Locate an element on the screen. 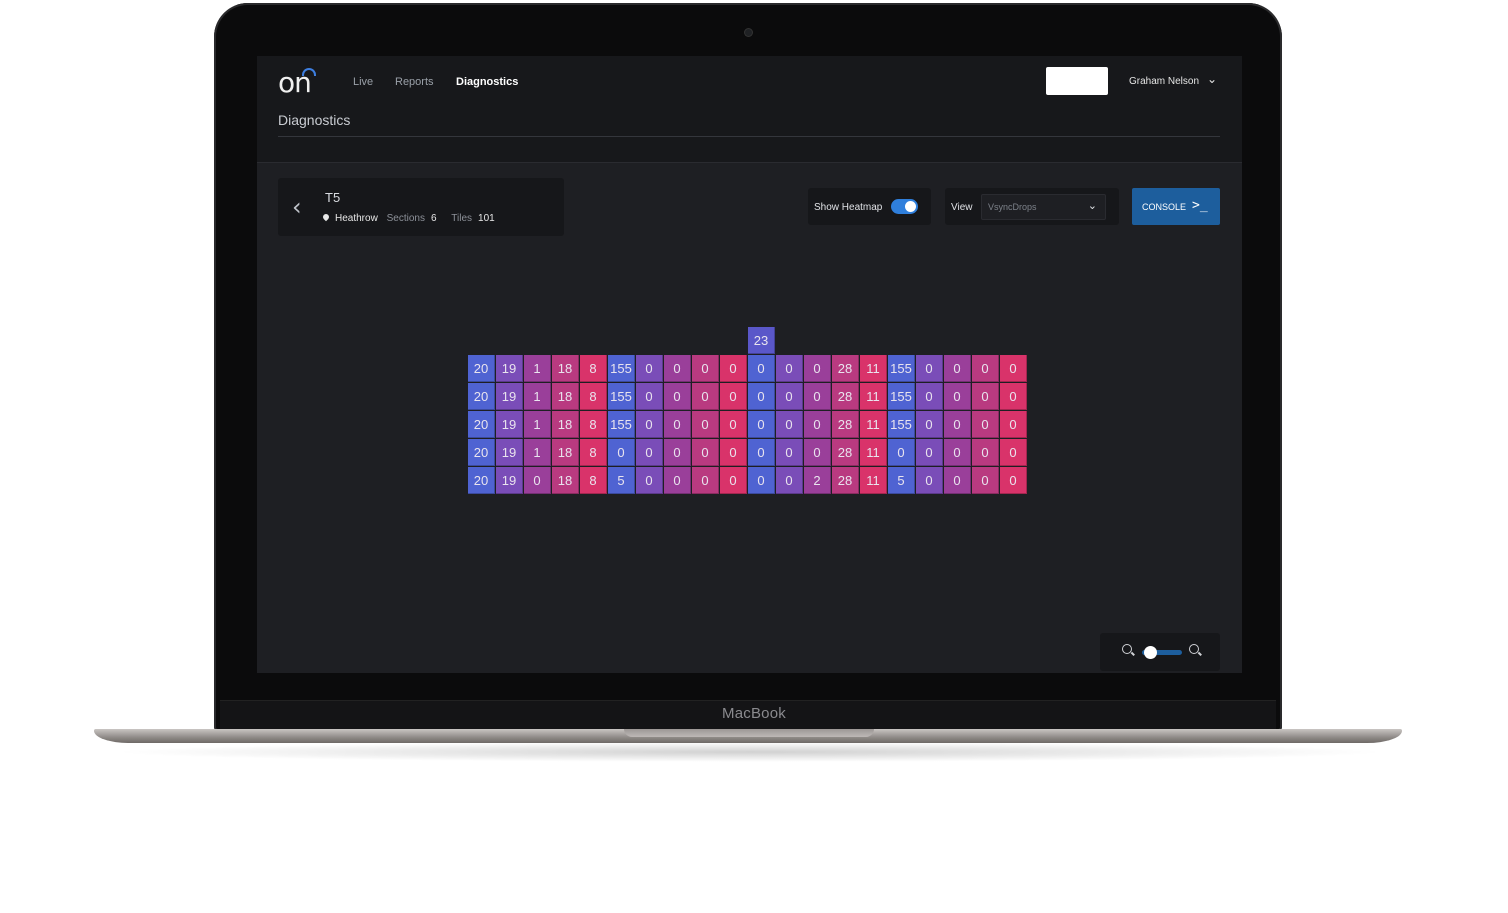  view-select: VsyncDrops ⌄ is located at coordinates (1043, 207).